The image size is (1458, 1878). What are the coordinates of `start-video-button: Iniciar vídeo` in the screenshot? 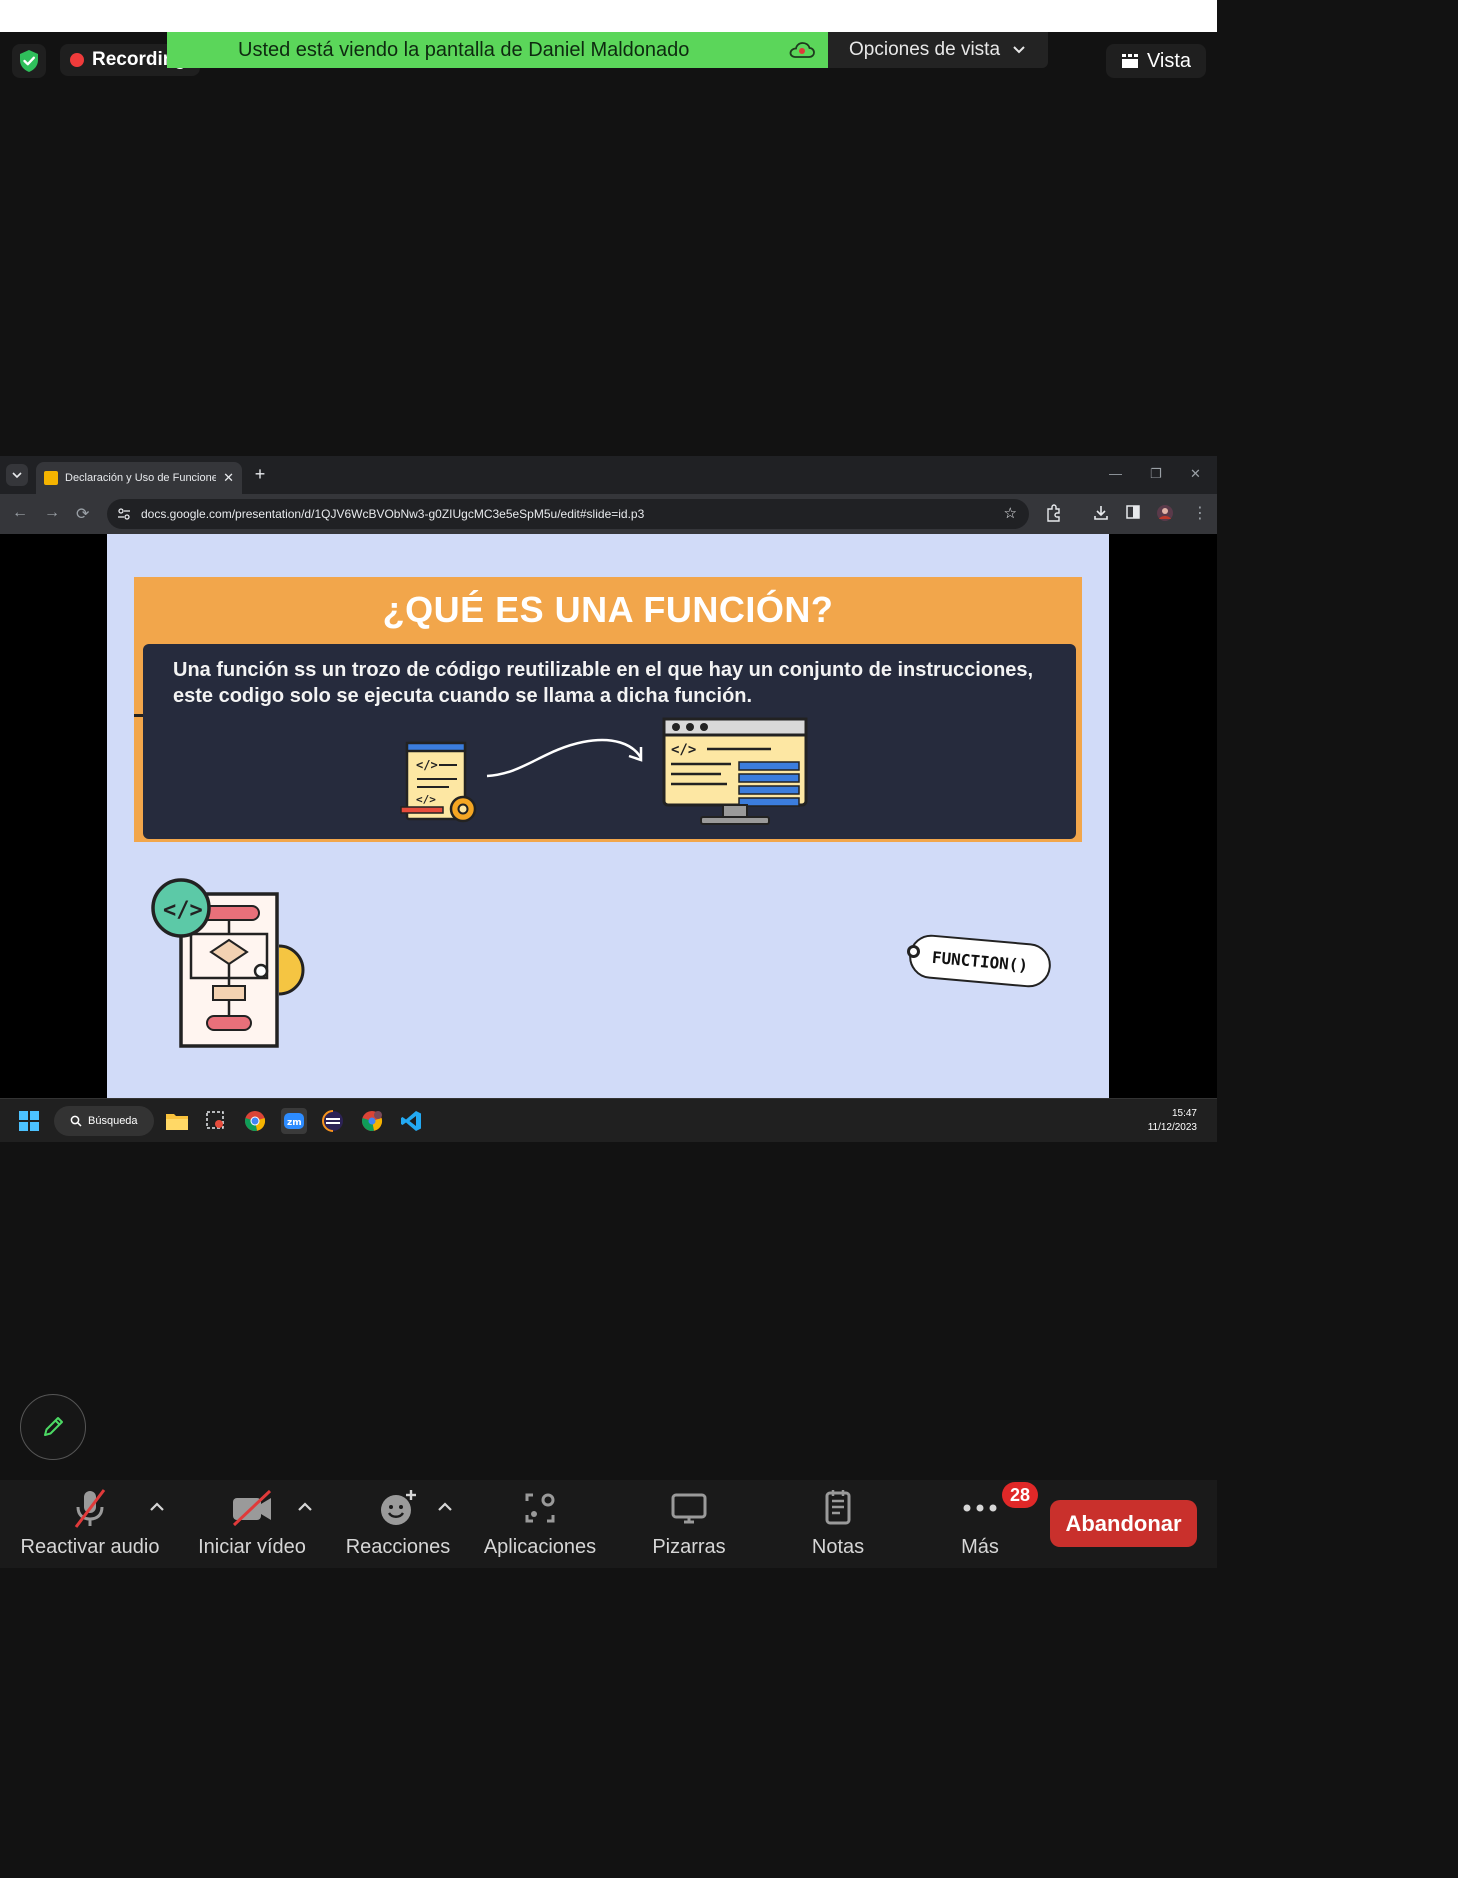 It's located at (252, 1524).